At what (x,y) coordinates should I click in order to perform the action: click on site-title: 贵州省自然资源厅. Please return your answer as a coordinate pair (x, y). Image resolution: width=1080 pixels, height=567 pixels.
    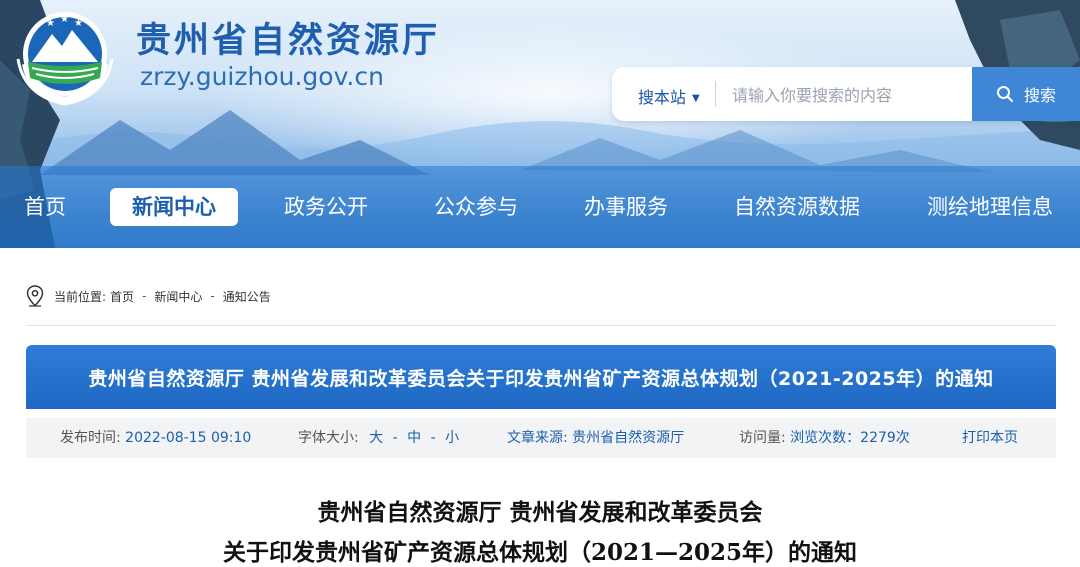
    Looking at the image, I should click on (288, 37).